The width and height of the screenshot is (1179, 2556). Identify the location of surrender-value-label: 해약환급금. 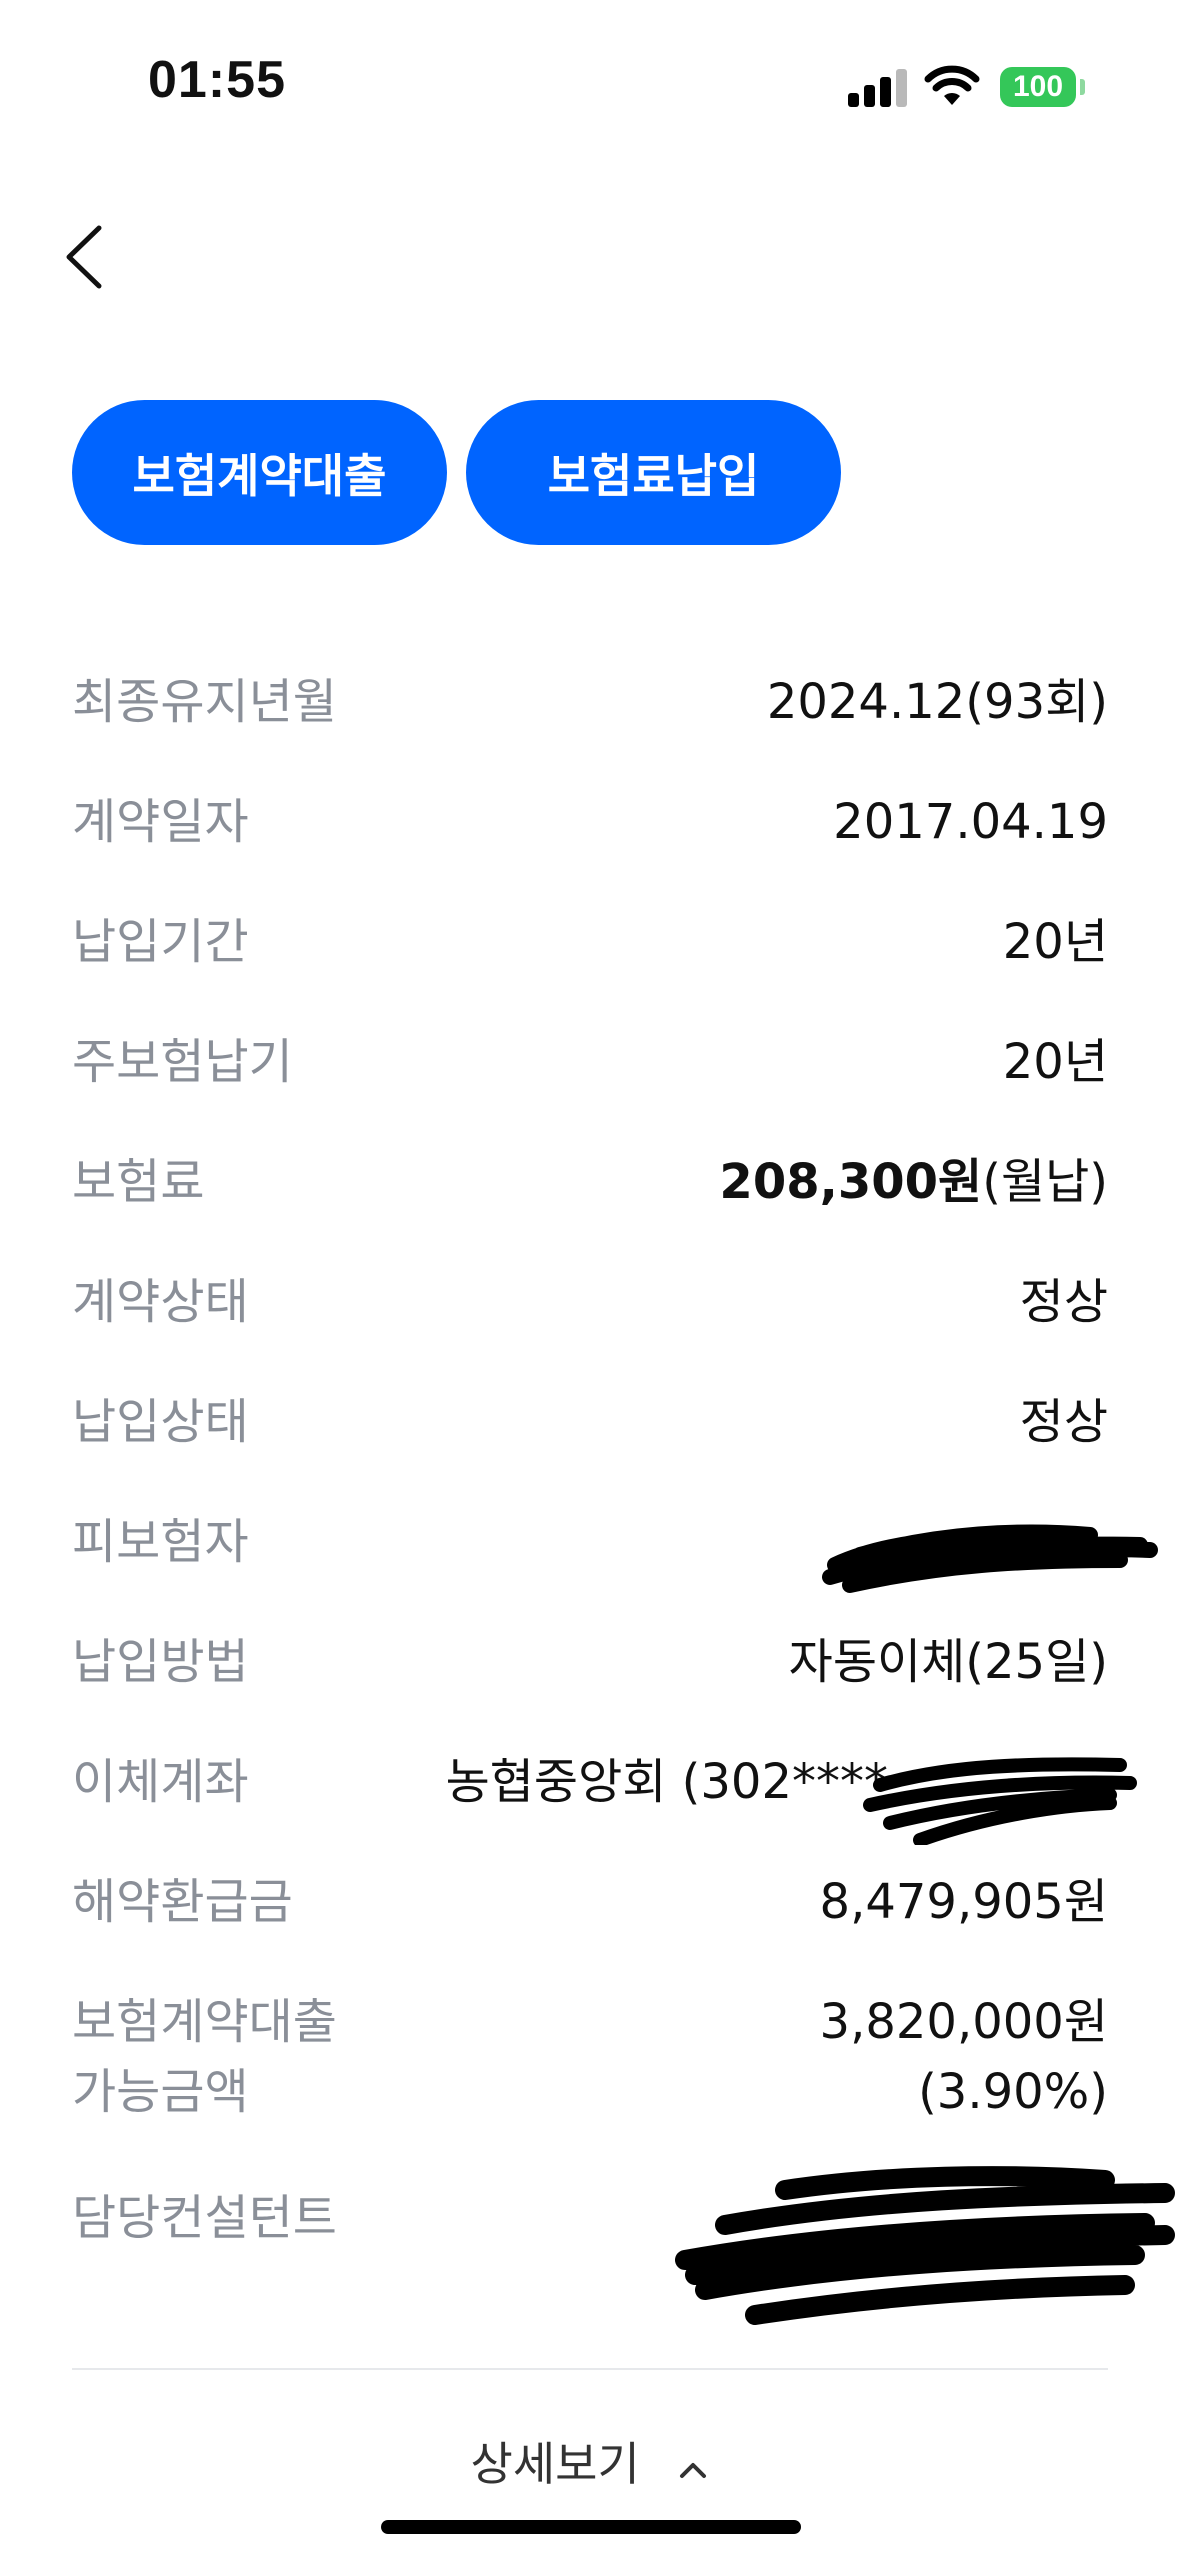
(182, 1902).